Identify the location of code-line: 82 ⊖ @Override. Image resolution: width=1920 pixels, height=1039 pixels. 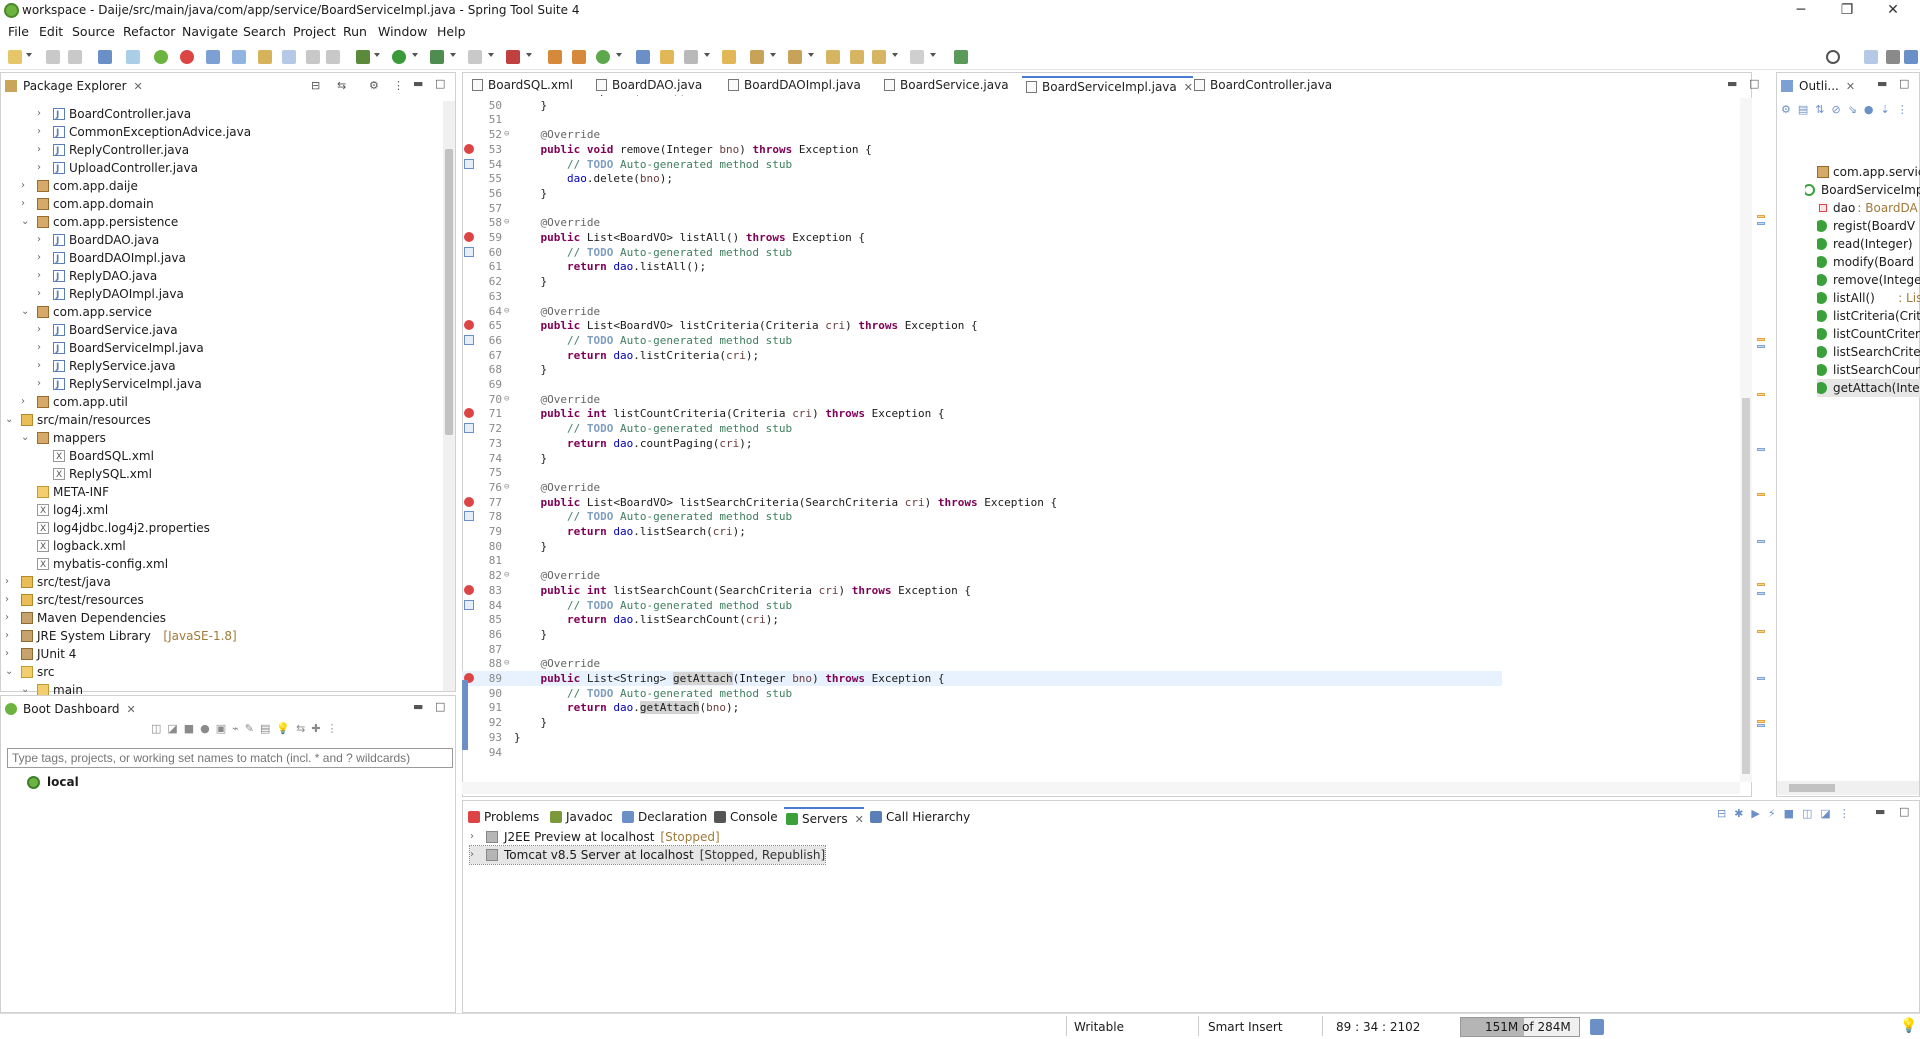
(982, 575).